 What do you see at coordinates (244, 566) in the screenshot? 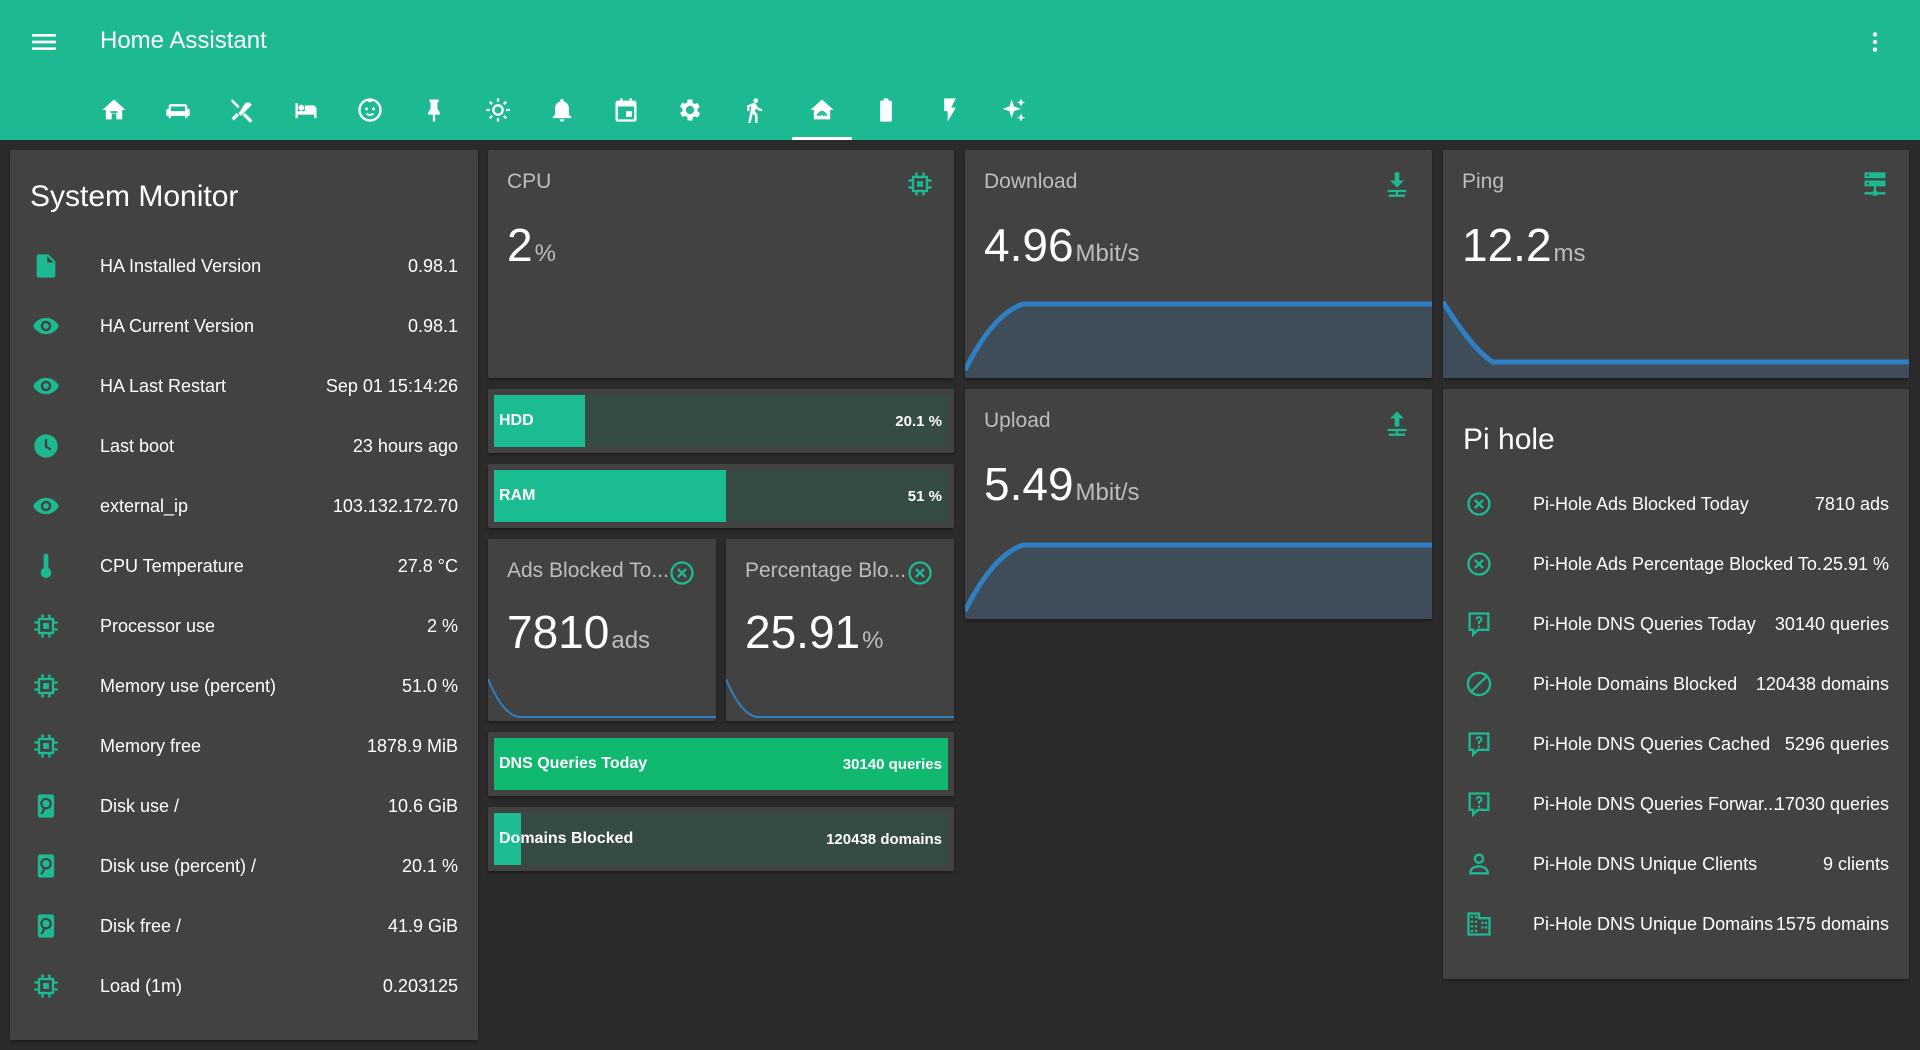
I see `entity-row: CPU Temperature 27.8 °C` at bounding box center [244, 566].